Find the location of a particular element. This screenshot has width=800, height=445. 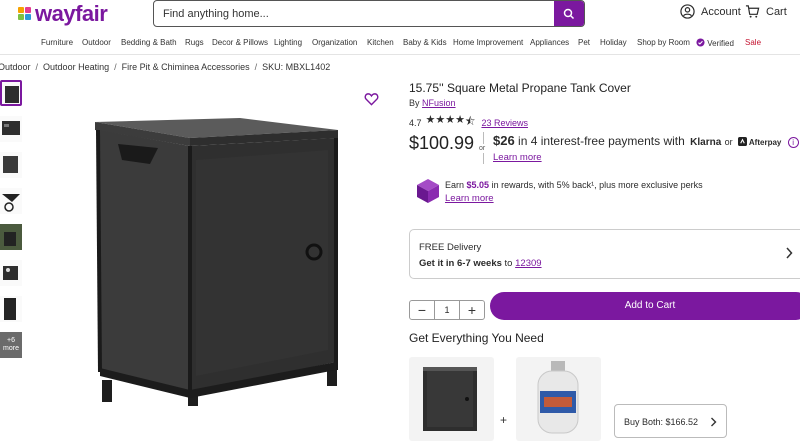

cart-button: Cart is located at coordinates (766, 11).